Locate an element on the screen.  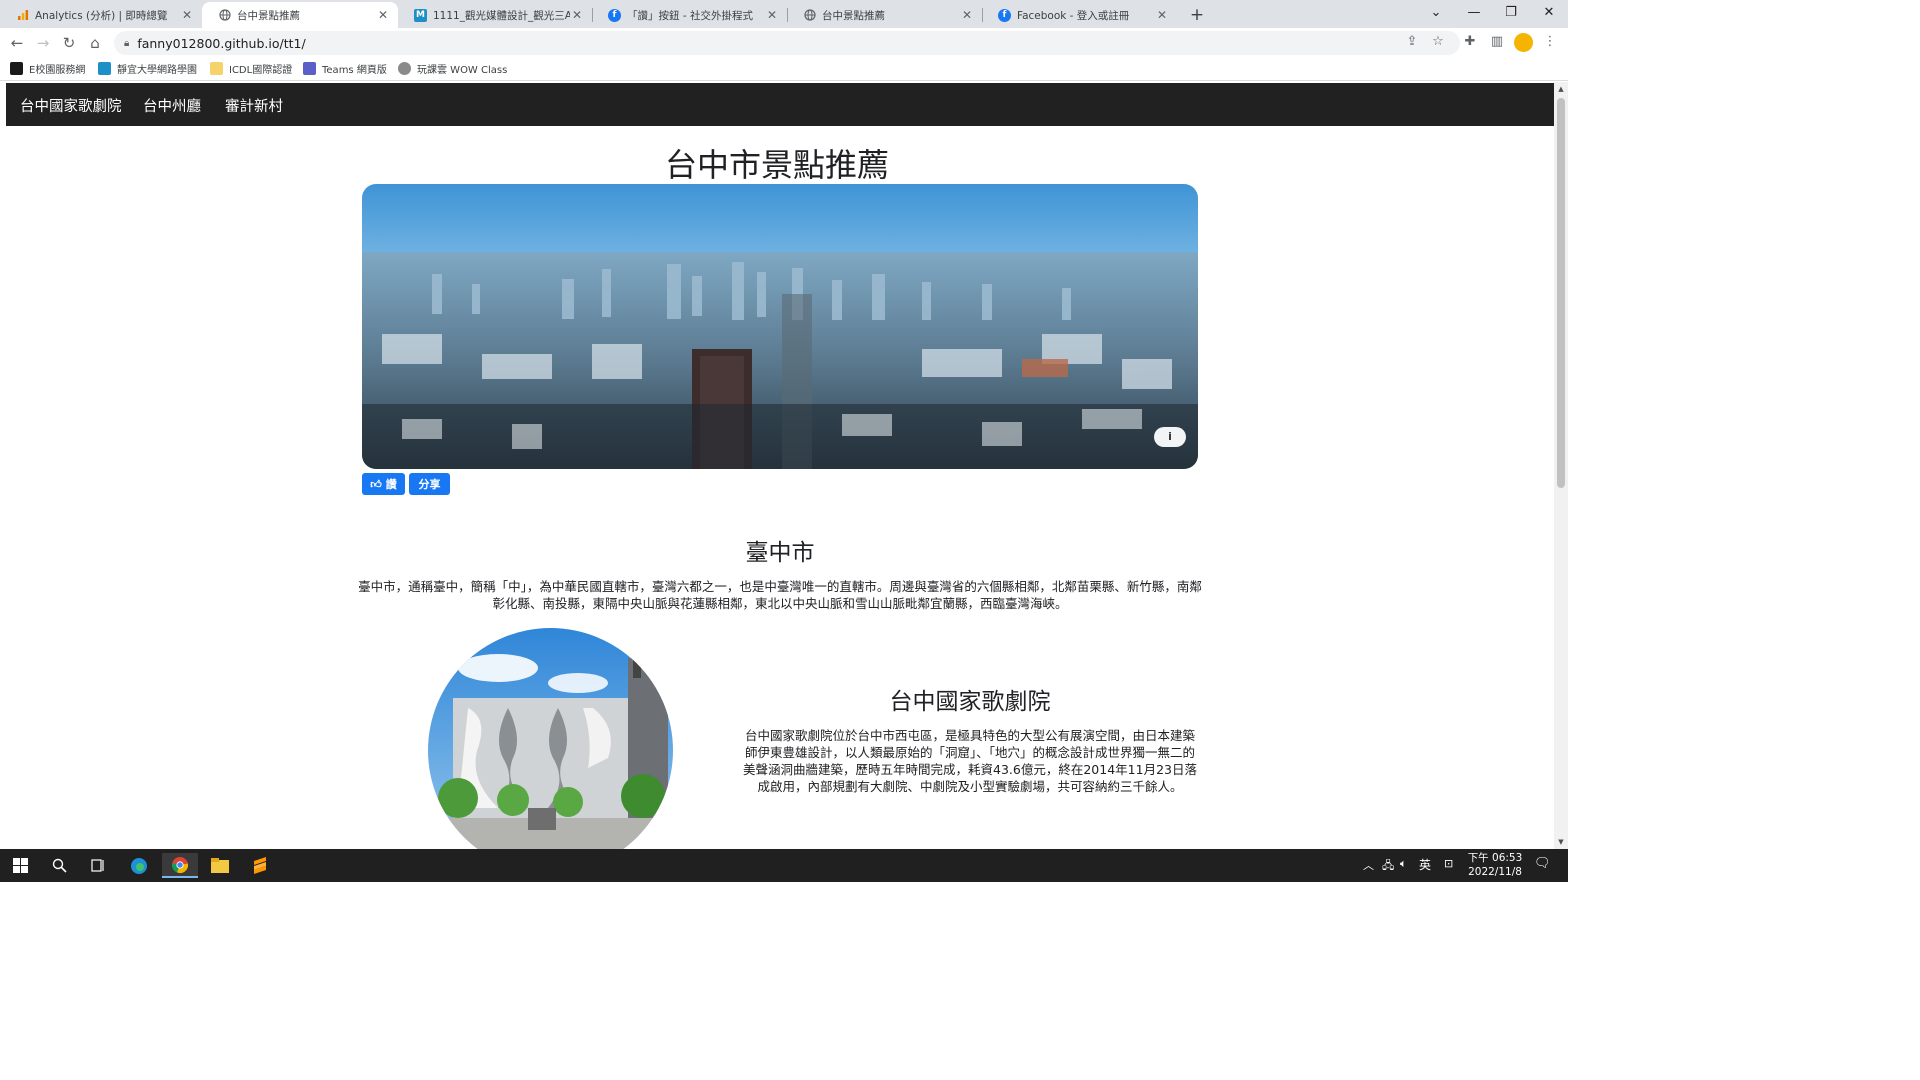
opera-house-photo is located at coordinates (550, 738).